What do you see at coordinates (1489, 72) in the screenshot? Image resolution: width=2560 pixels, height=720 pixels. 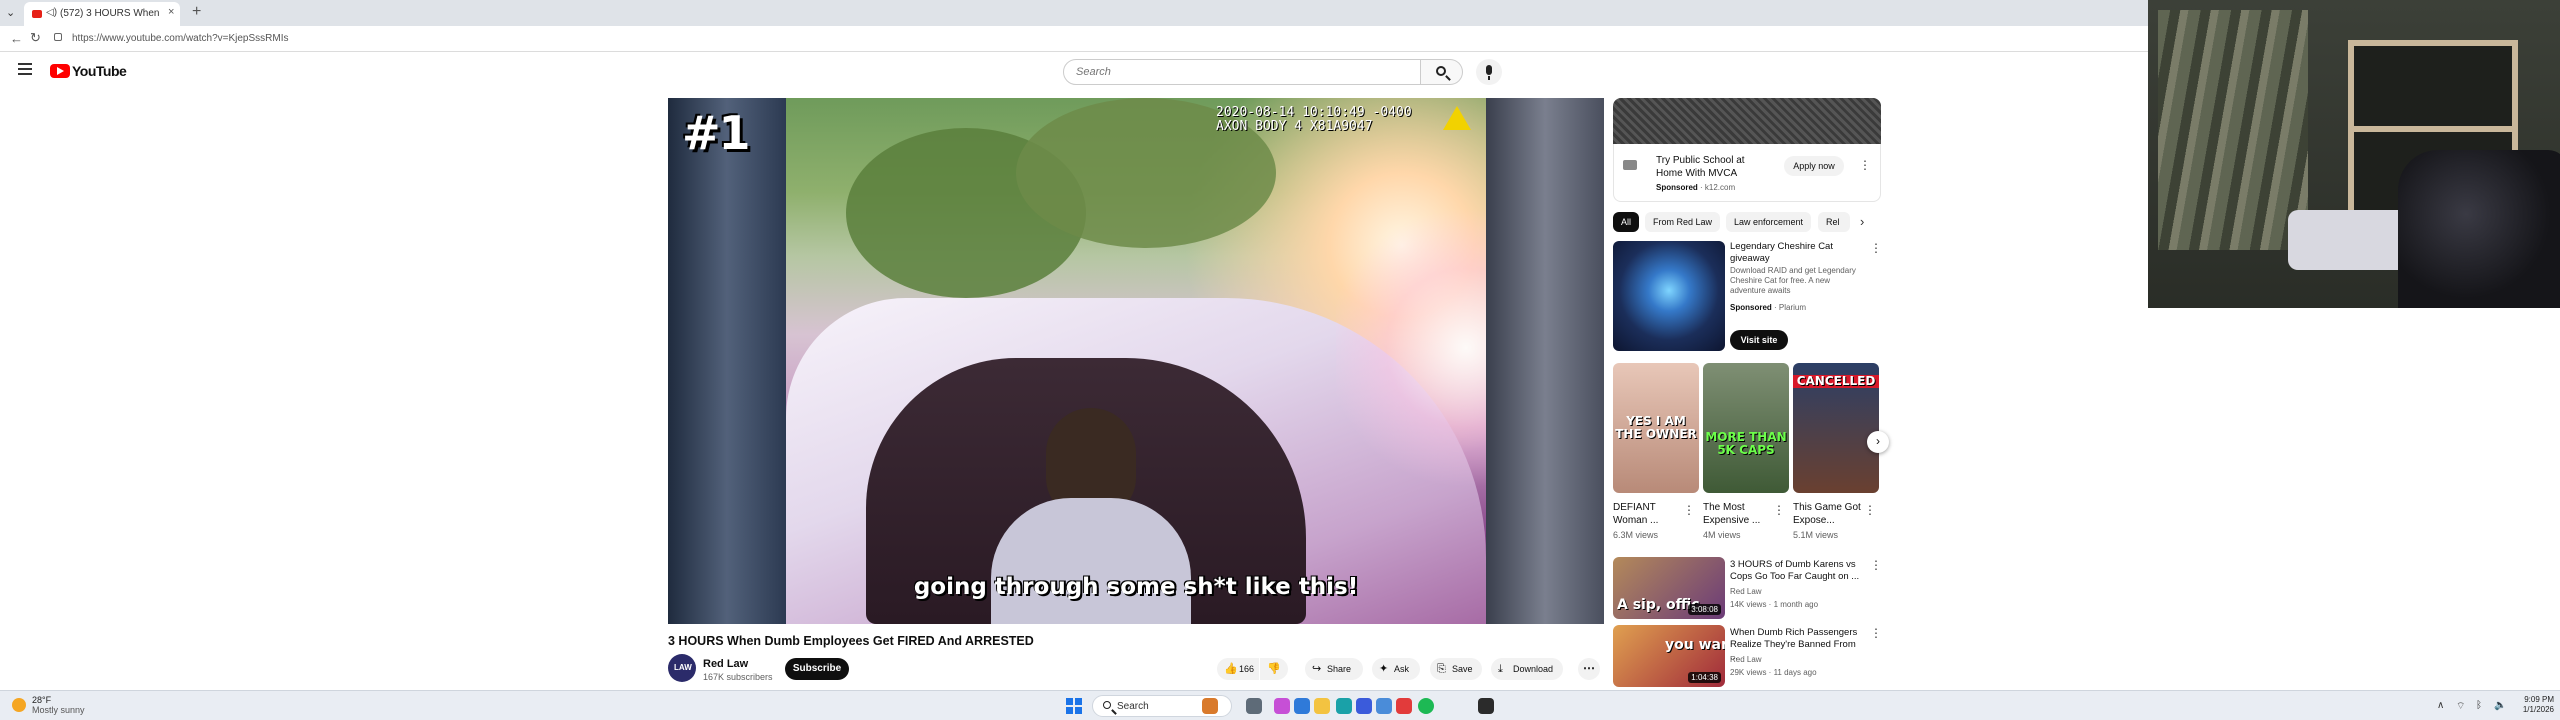 I see `mic-icon` at bounding box center [1489, 72].